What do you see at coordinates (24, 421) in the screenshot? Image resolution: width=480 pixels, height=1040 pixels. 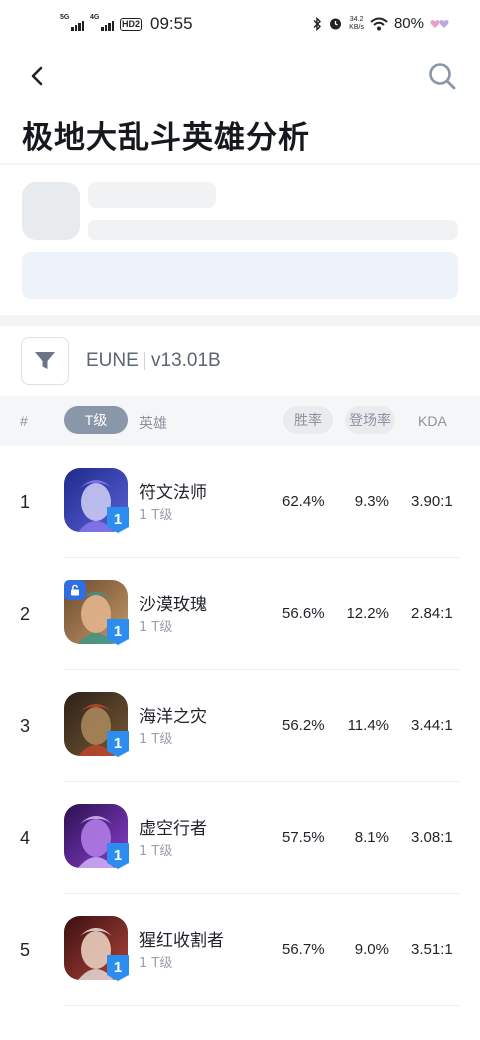 I see `column-rank: #` at bounding box center [24, 421].